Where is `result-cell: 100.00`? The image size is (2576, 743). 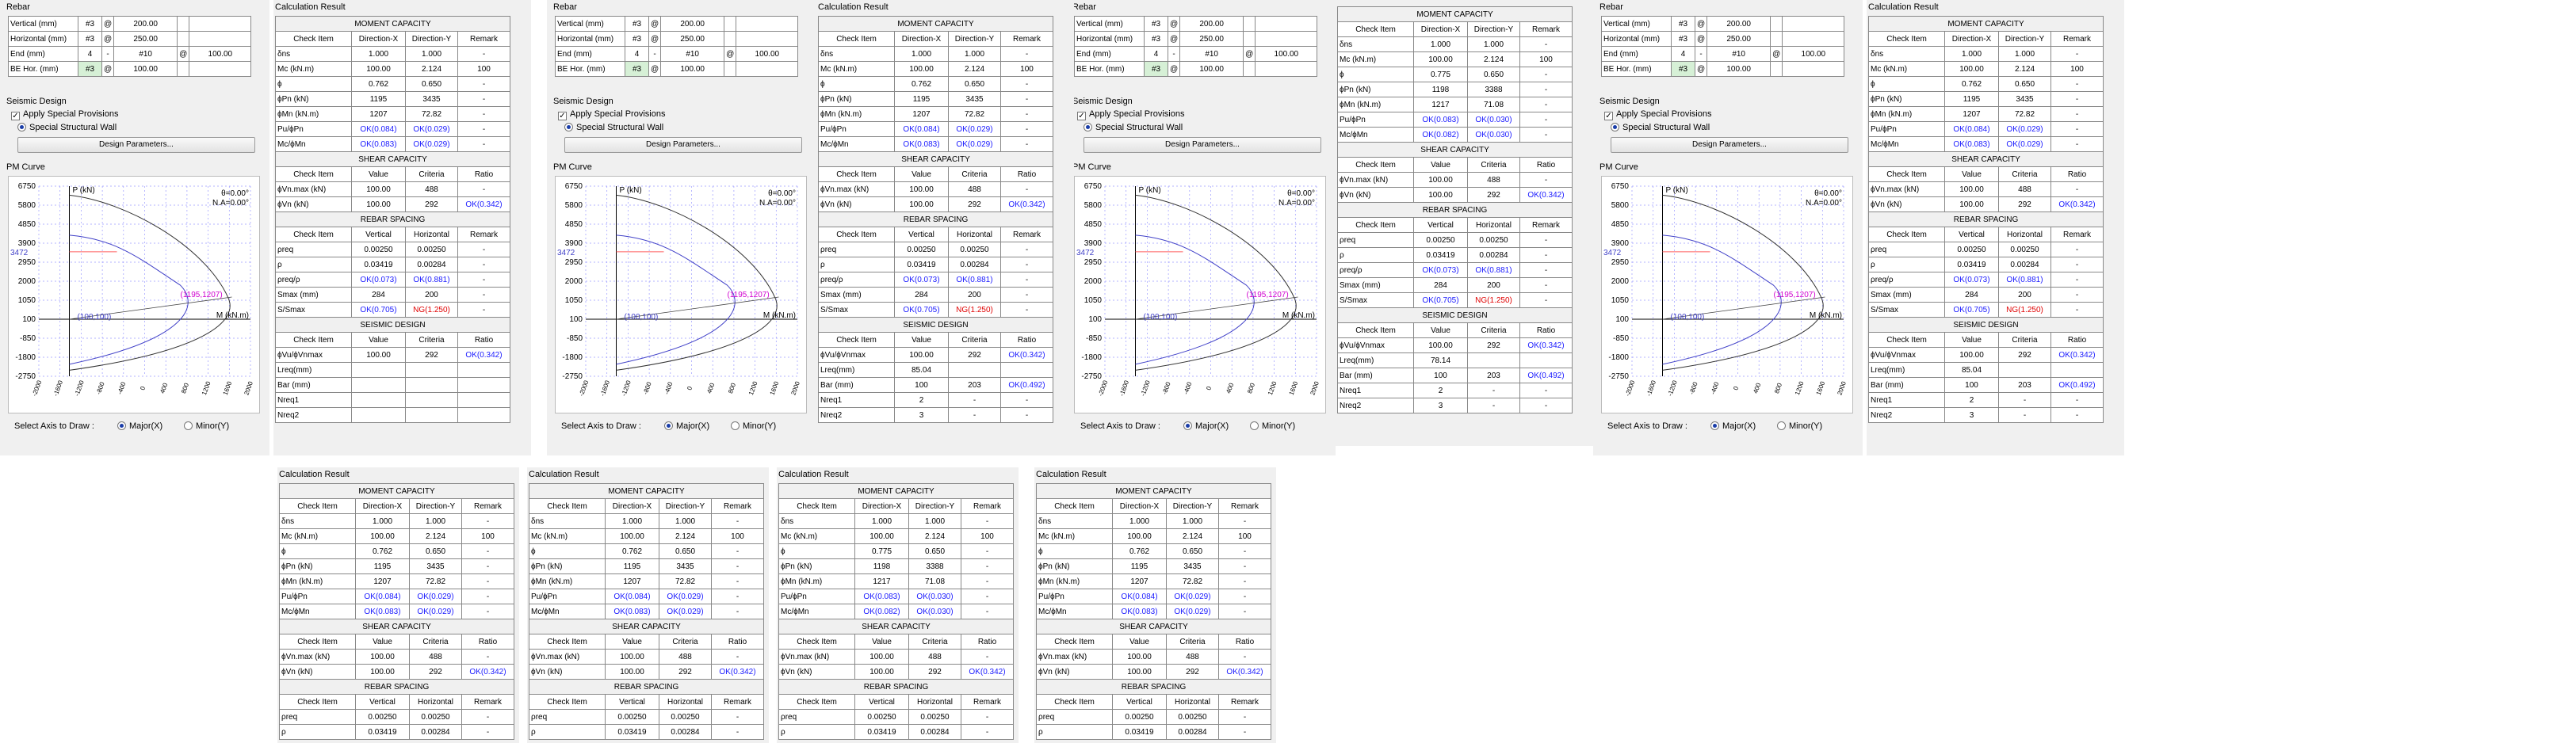 result-cell: 100.00 is located at coordinates (1971, 69).